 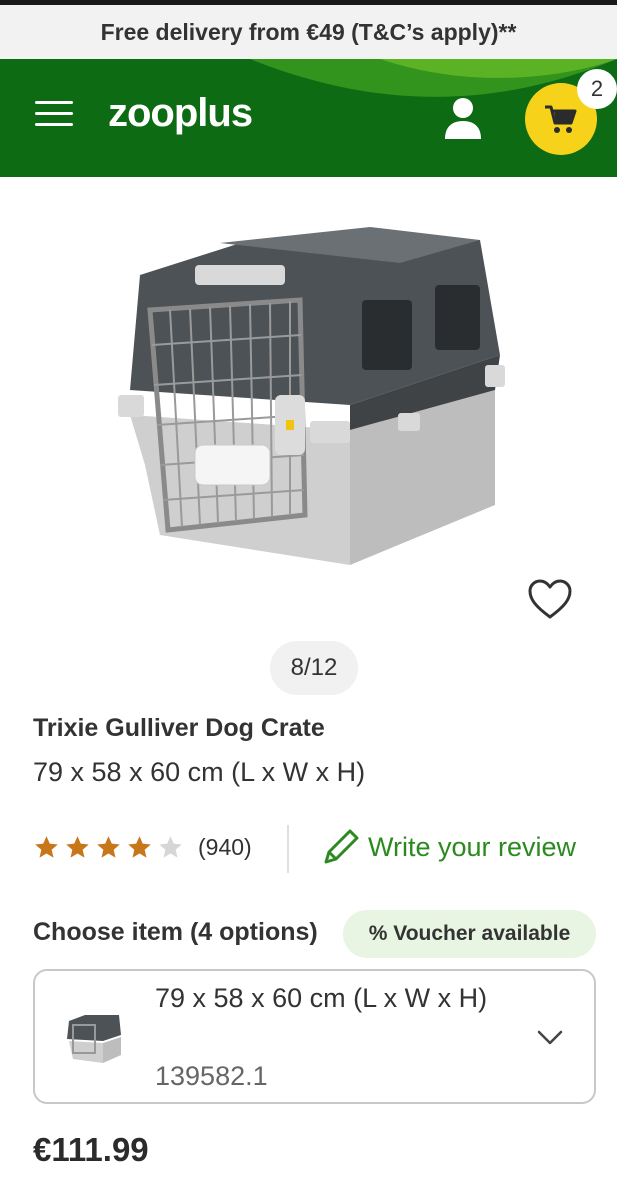 What do you see at coordinates (321, 998) in the screenshot?
I see `variant-size: 79 x 58 x 60 cm (L x W x H)` at bounding box center [321, 998].